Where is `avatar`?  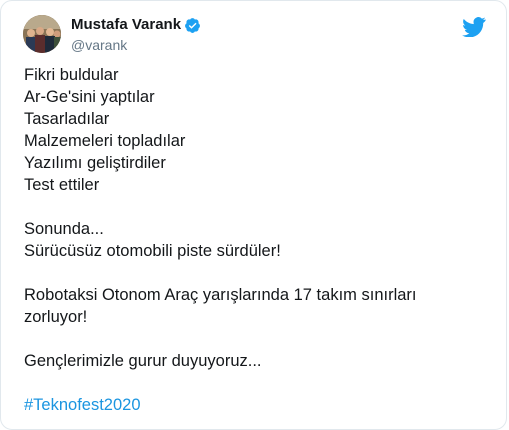
avatar is located at coordinates (42, 34).